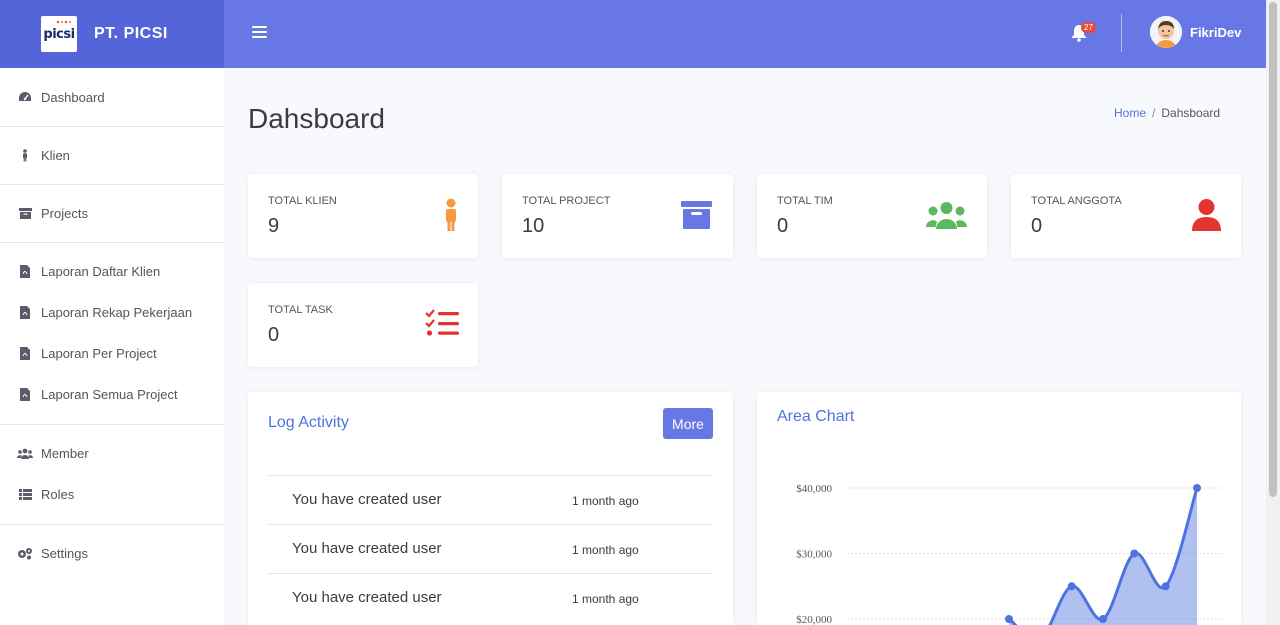  What do you see at coordinates (1103, 556) in the screenshot?
I see `area-chart-fill` at bounding box center [1103, 556].